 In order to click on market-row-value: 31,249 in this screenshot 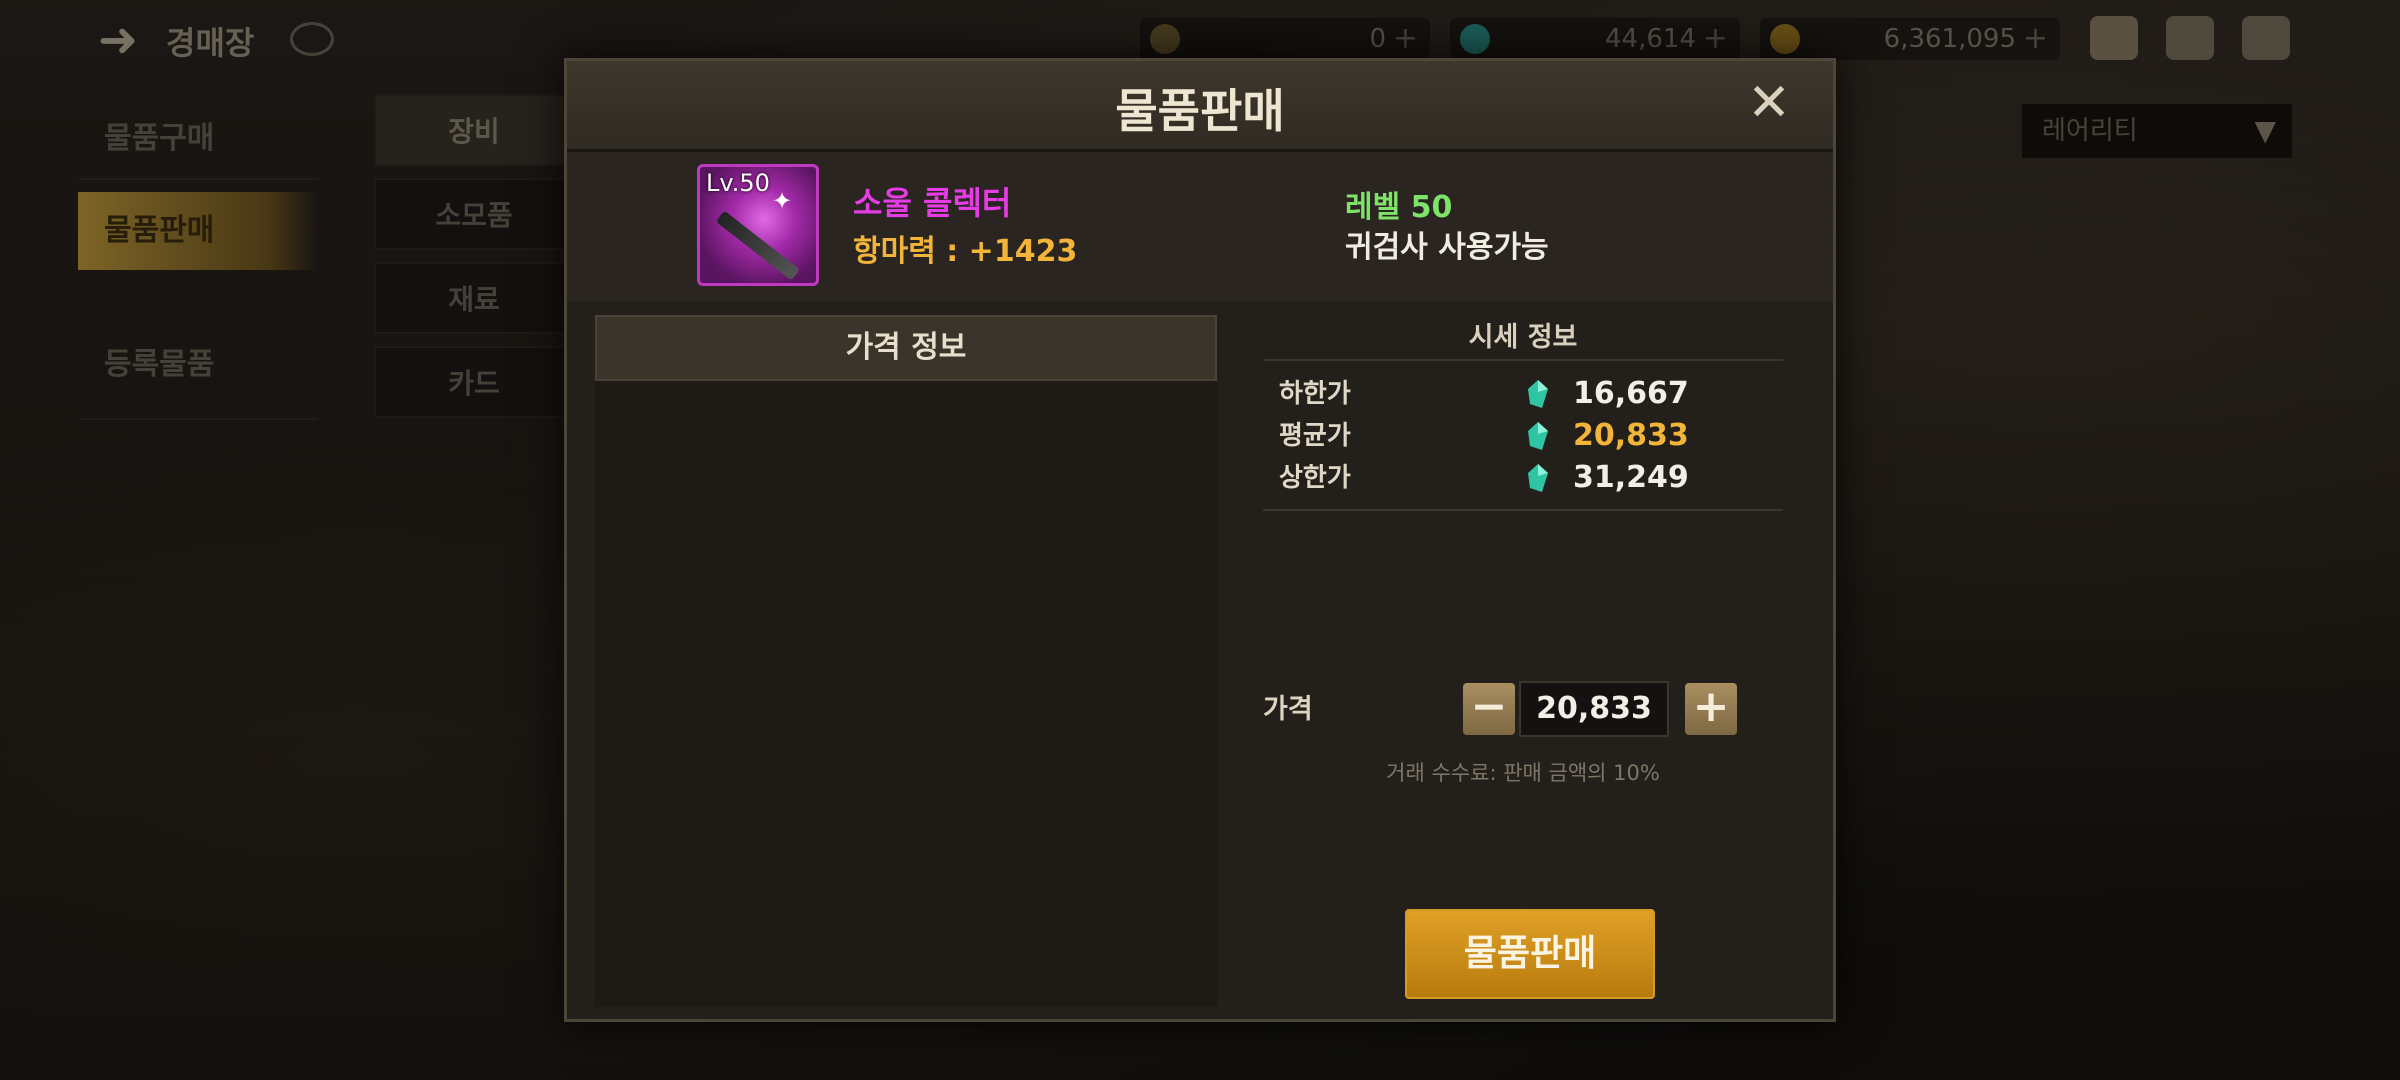, I will do `click(1631, 477)`.